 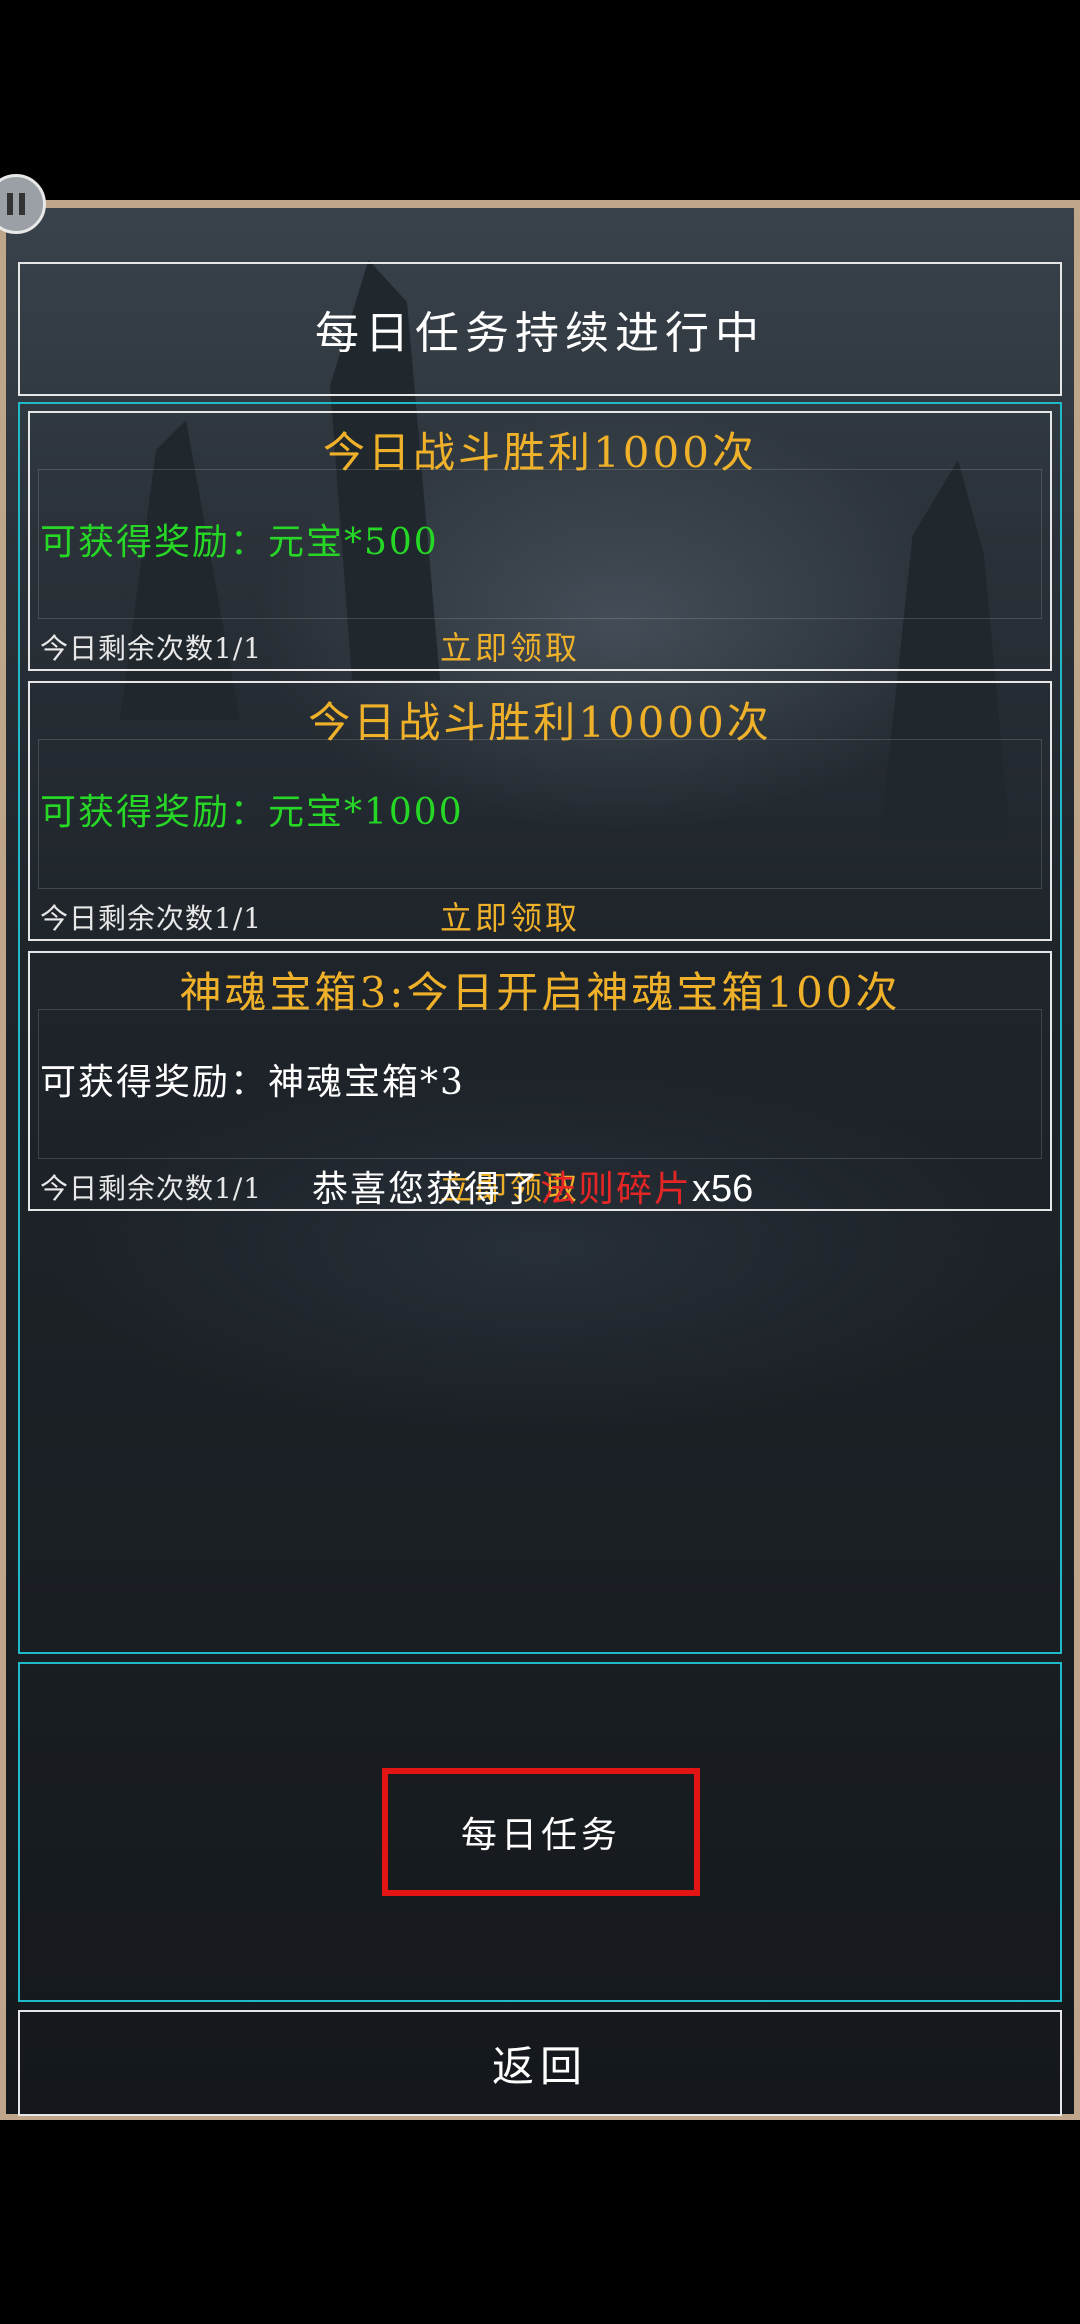 What do you see at coordinates (723, 1189) in the screenshot?
I see `toast-count: x56` at bounding box center [723, 1189].